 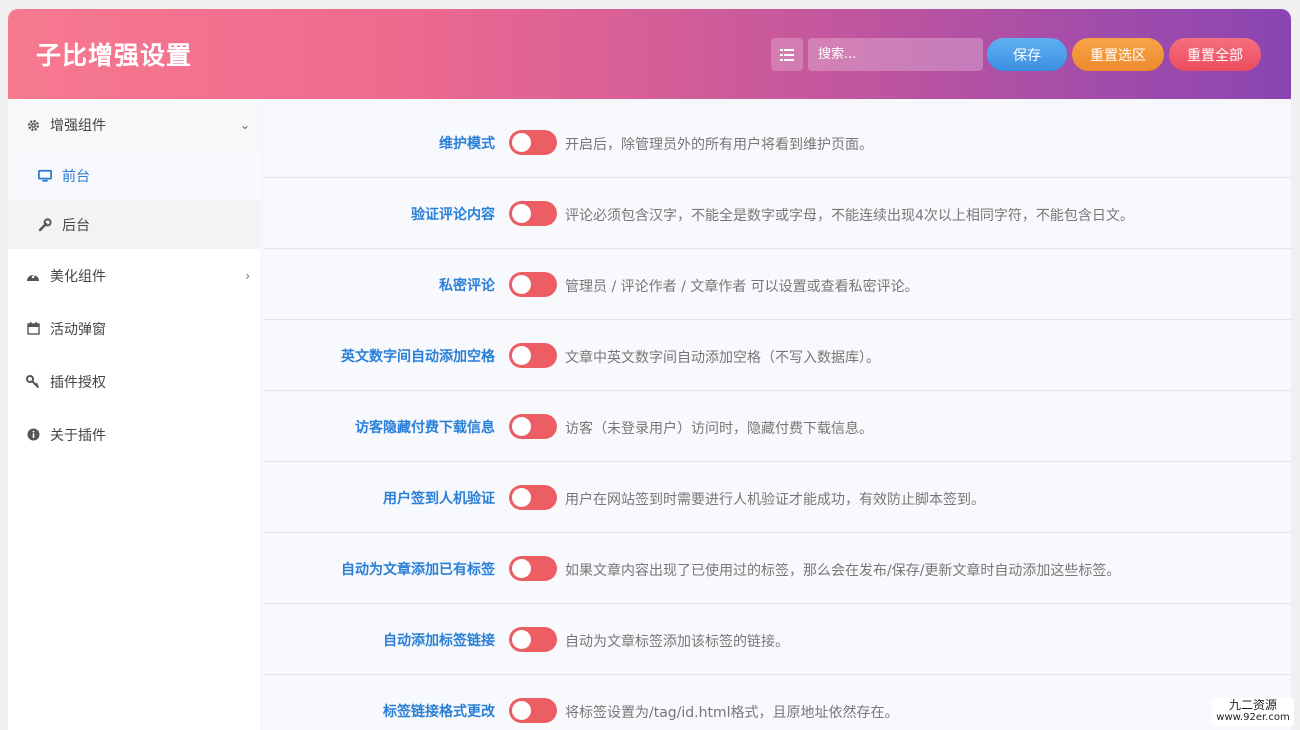 I want to click on setting-label: 自动添加标签链接, so click(x=439, y=641).